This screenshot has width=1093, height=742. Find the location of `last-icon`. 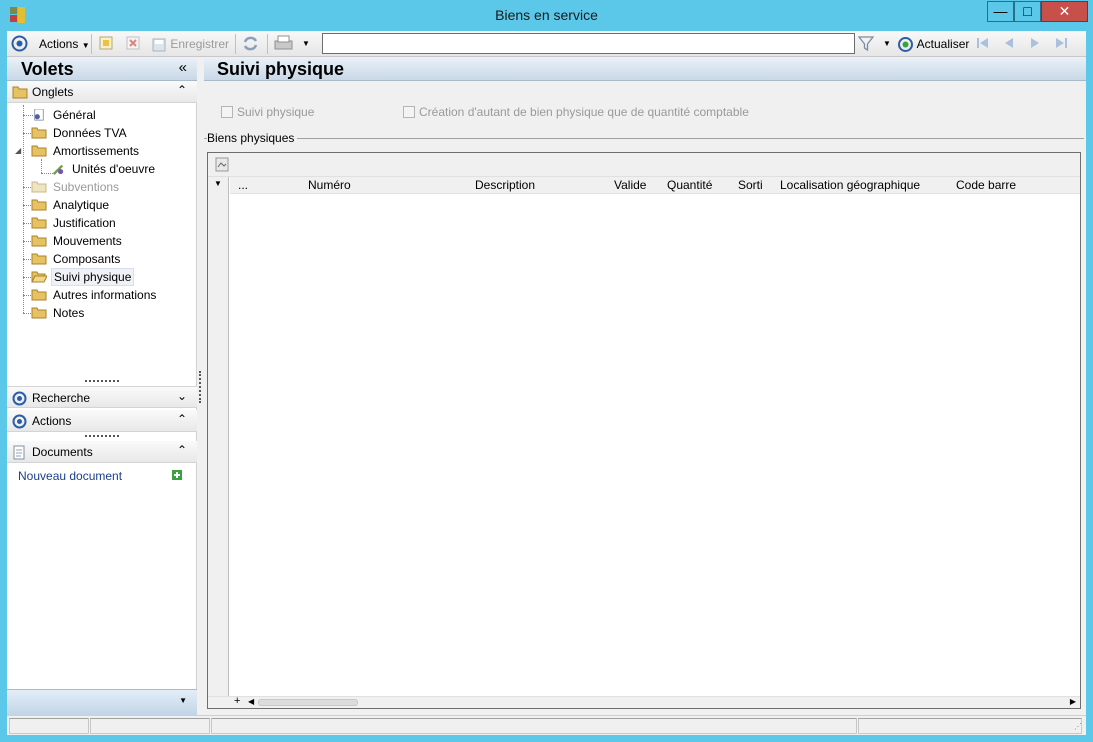

last-icon is located at coordinates (1061, 43).